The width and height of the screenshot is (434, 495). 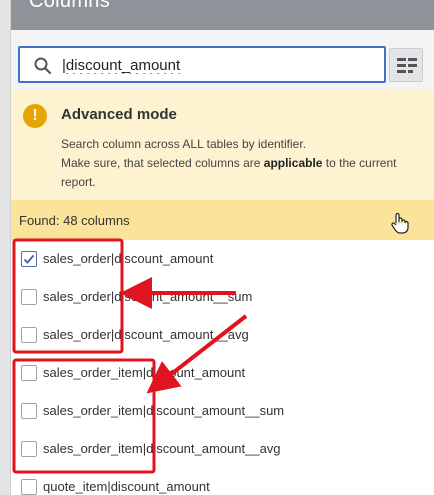 I want to click on column-row: sales_order_item|discount_amount__sum, so click(x=222, y=411).